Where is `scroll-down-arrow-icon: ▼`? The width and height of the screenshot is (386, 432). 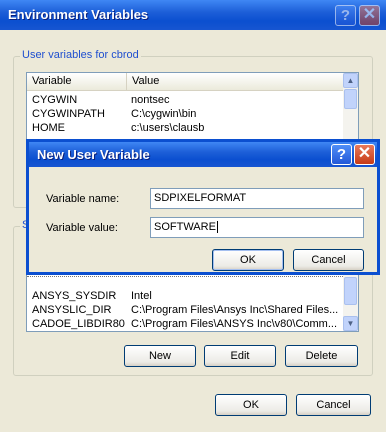 scroll-down-arrow-icon: ▼ is located at coordinates (350, 323).